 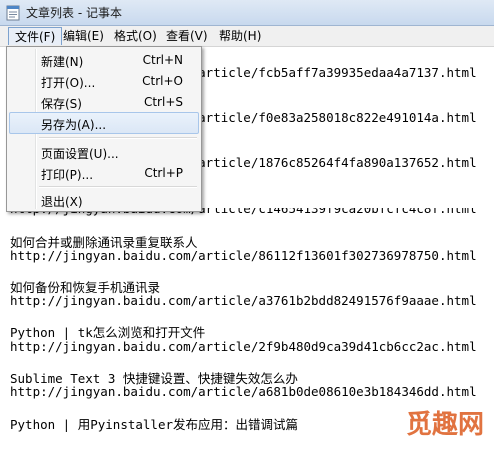 I want to click on menu-file: 文件(F), so click(x=35, y=36).